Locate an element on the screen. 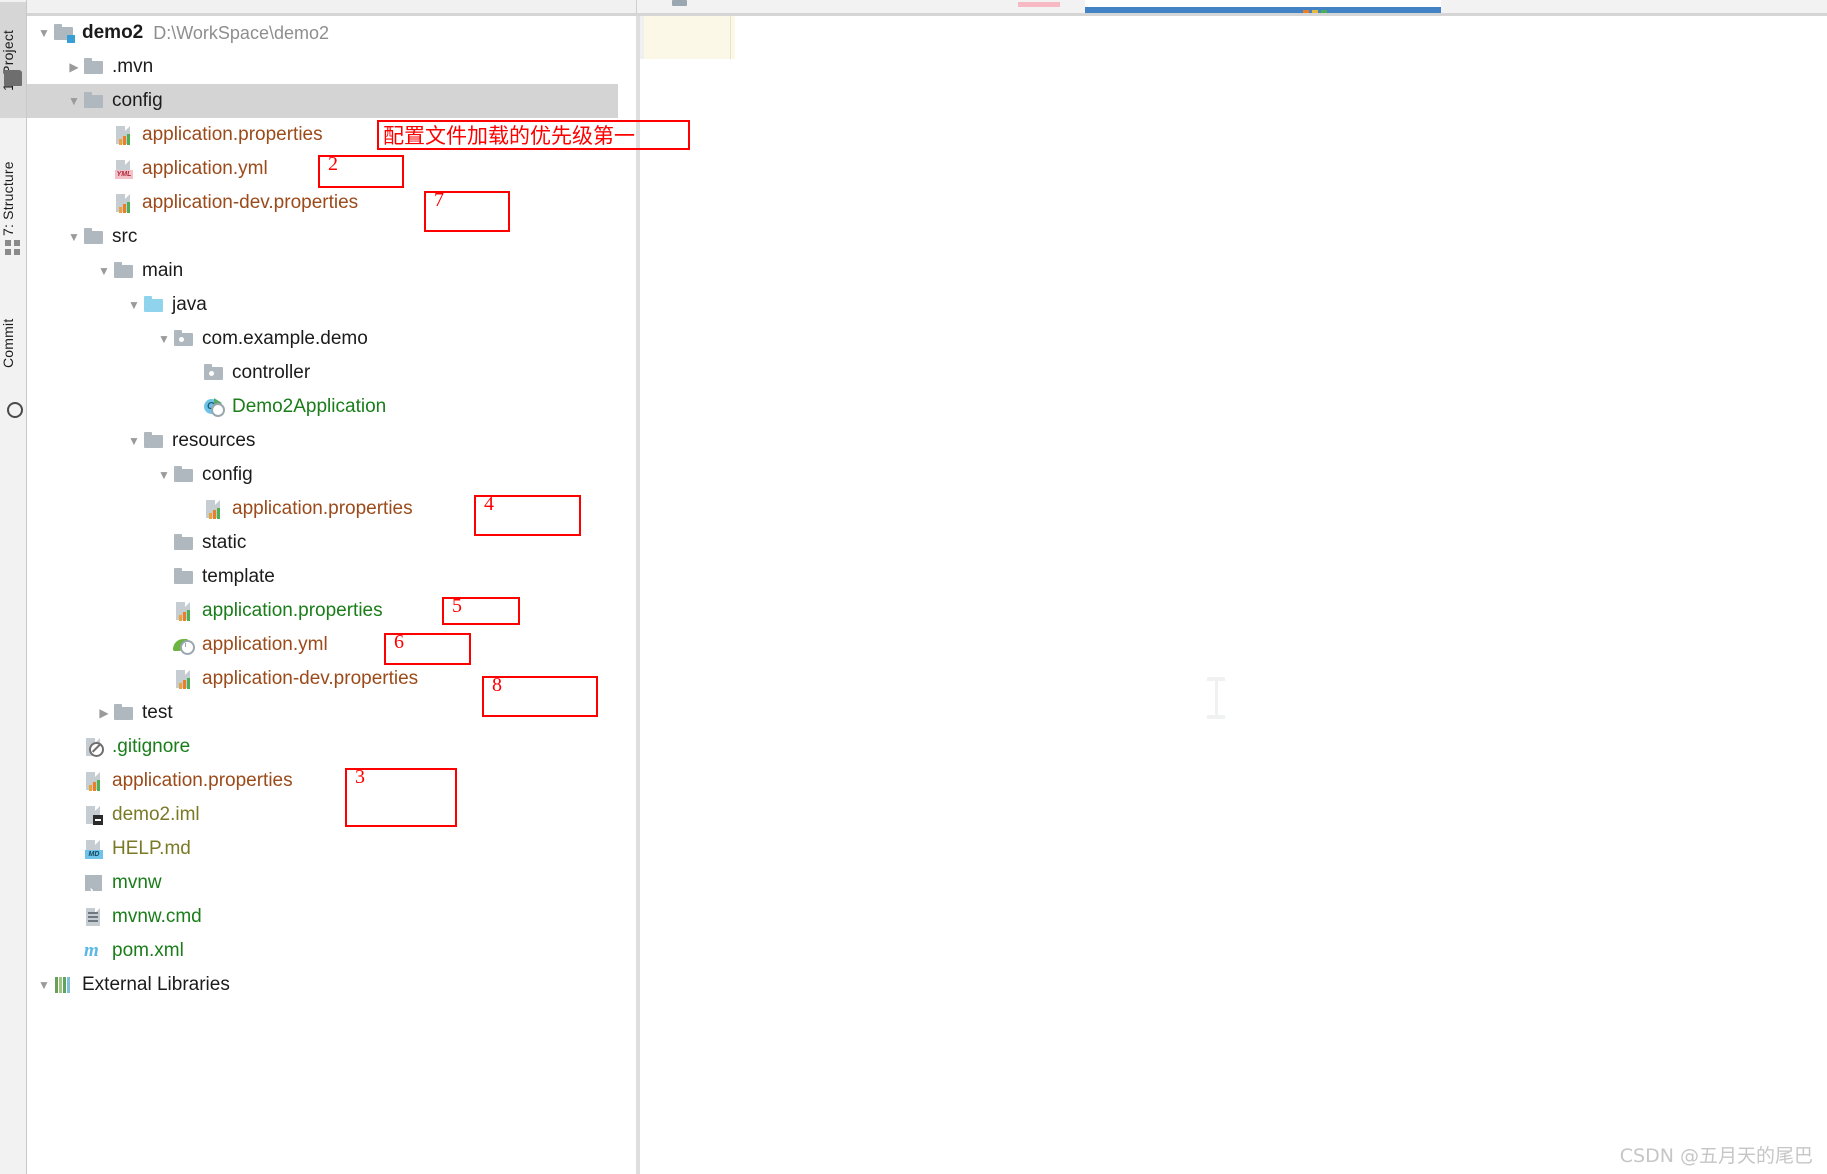 The width and height of the screenshot is (1827, 1174). project-path: D:\WorkSpace\demo2 is located at coordinates (241, 33).